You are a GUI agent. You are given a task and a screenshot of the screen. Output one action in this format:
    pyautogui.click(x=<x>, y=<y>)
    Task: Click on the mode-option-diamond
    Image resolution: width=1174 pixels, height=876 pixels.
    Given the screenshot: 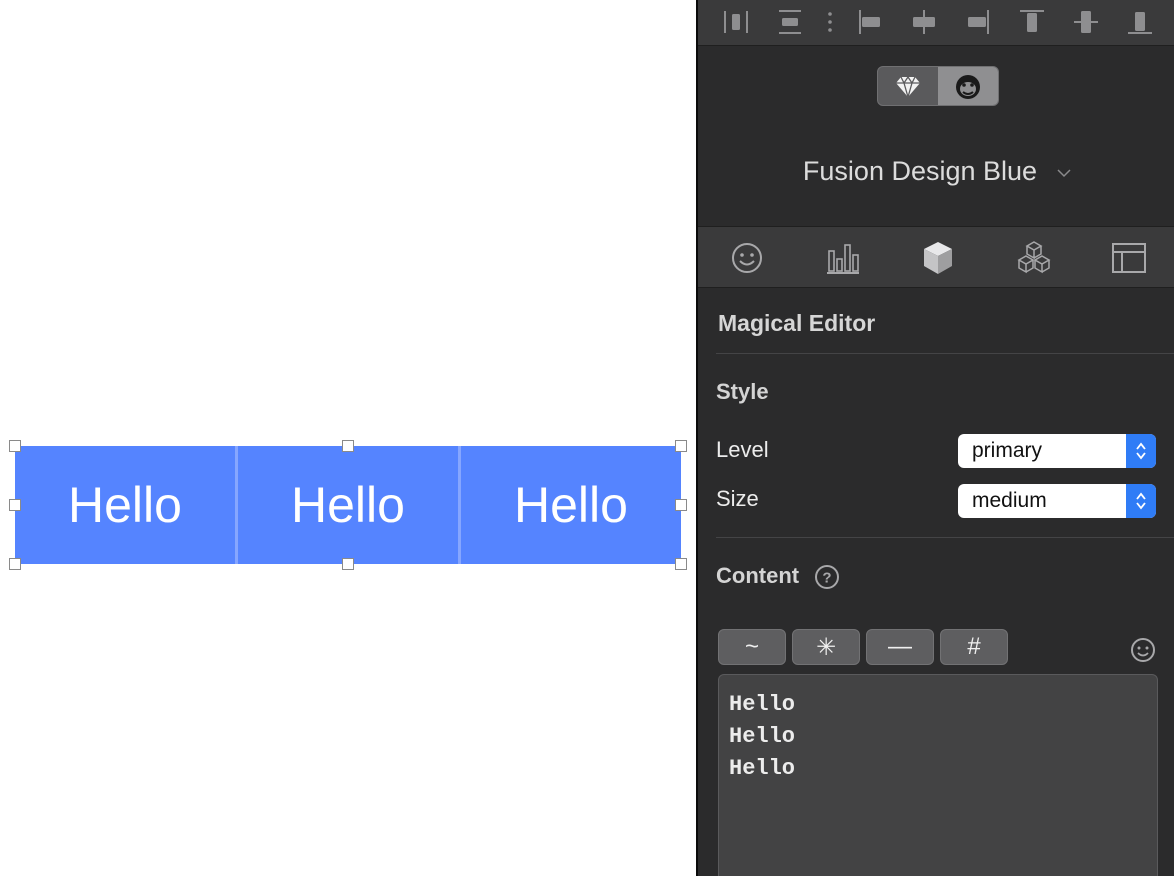 What is the action you would take?
    pyautogui.click(x=908, y=86)
    